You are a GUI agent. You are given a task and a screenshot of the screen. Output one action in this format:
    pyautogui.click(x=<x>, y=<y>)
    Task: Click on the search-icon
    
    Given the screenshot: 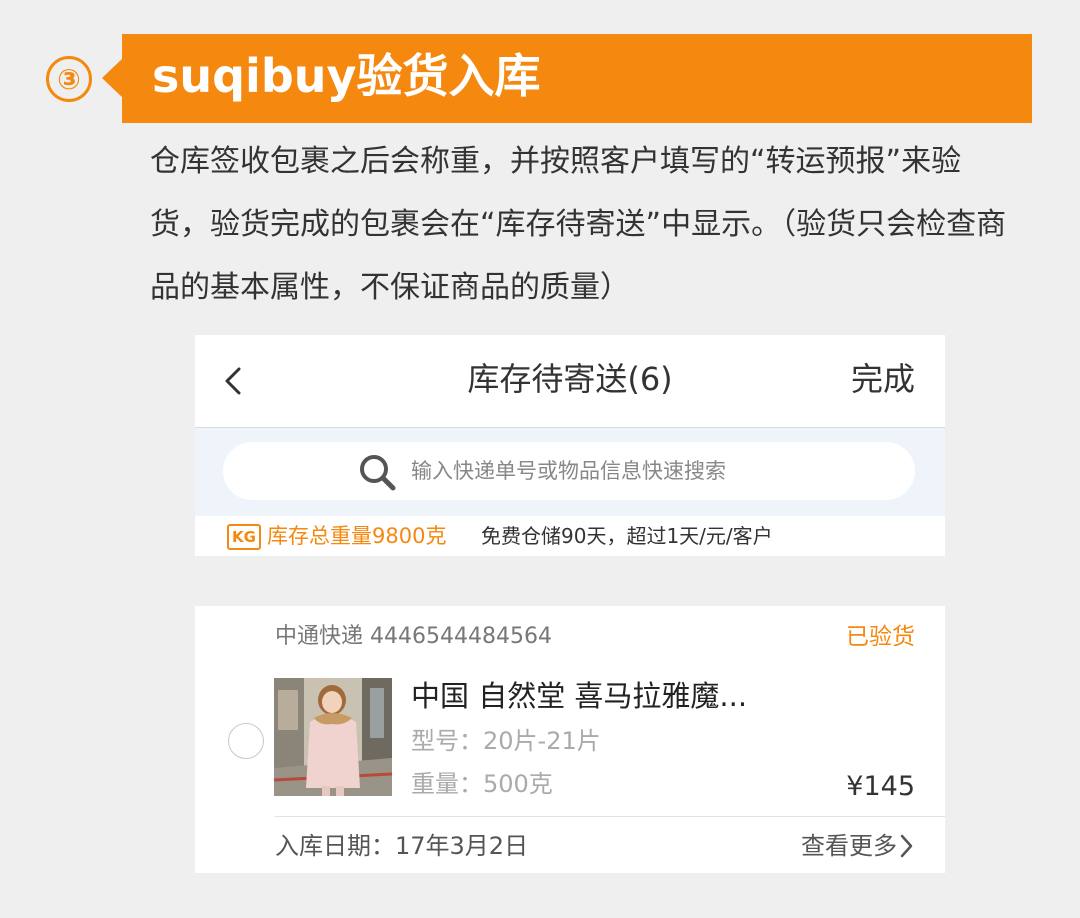 What is the action you would take?
    pyautogui.click(x=378, y=473)
    